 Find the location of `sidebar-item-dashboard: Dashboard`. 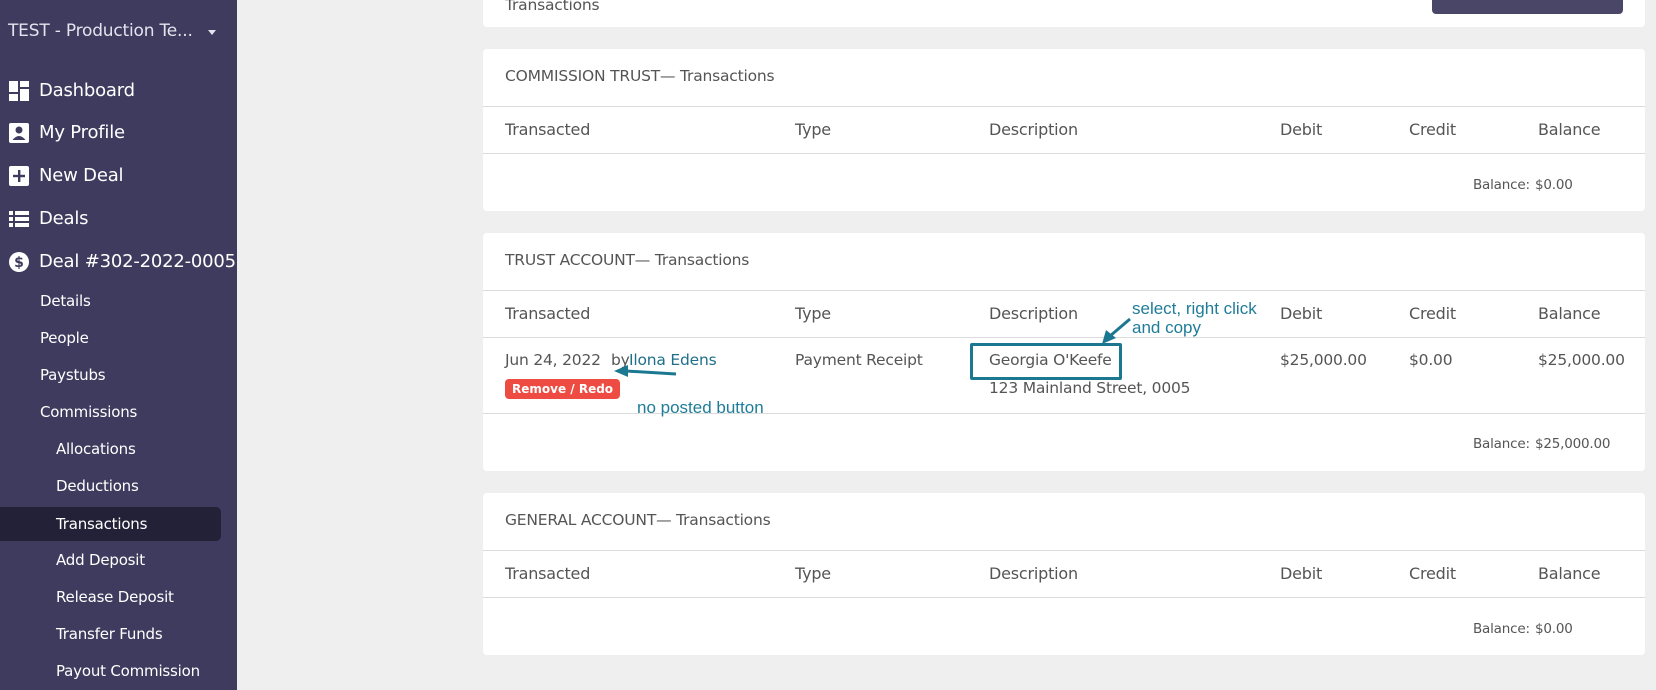

sidebar-item-dashboard: Dashboard is located at coordinates (118, 90).